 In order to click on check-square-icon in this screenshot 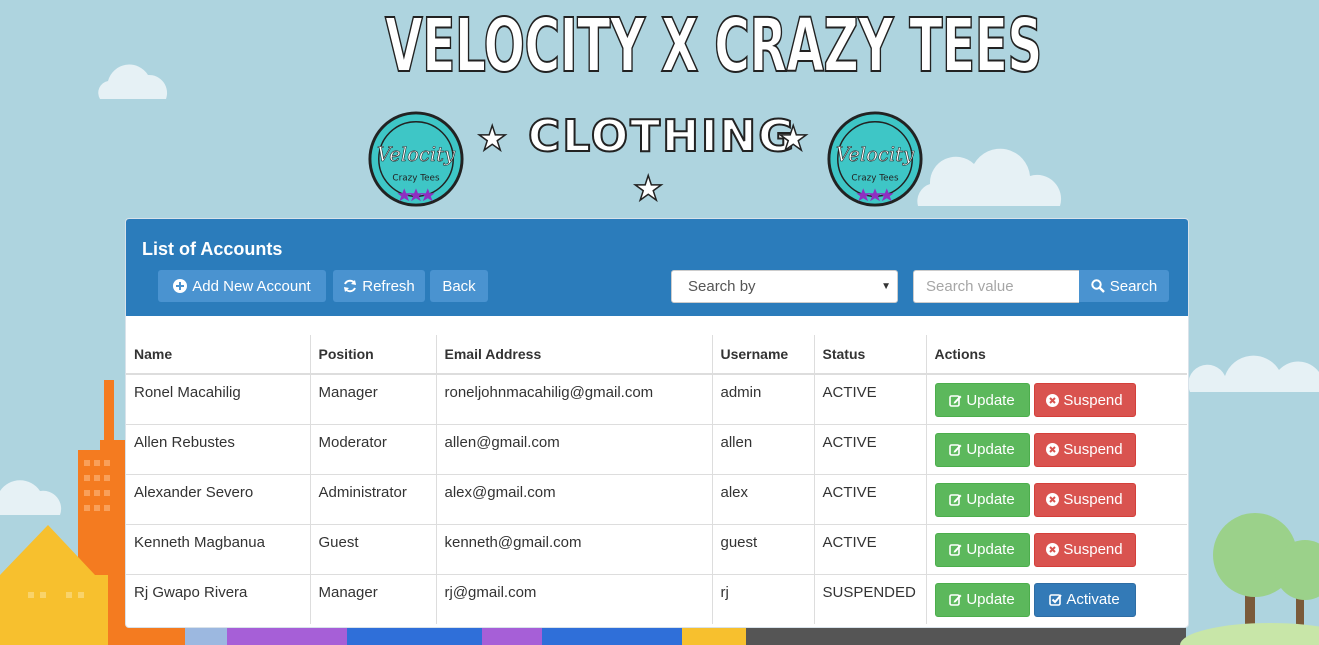, I will do `click(1056, 599)`.